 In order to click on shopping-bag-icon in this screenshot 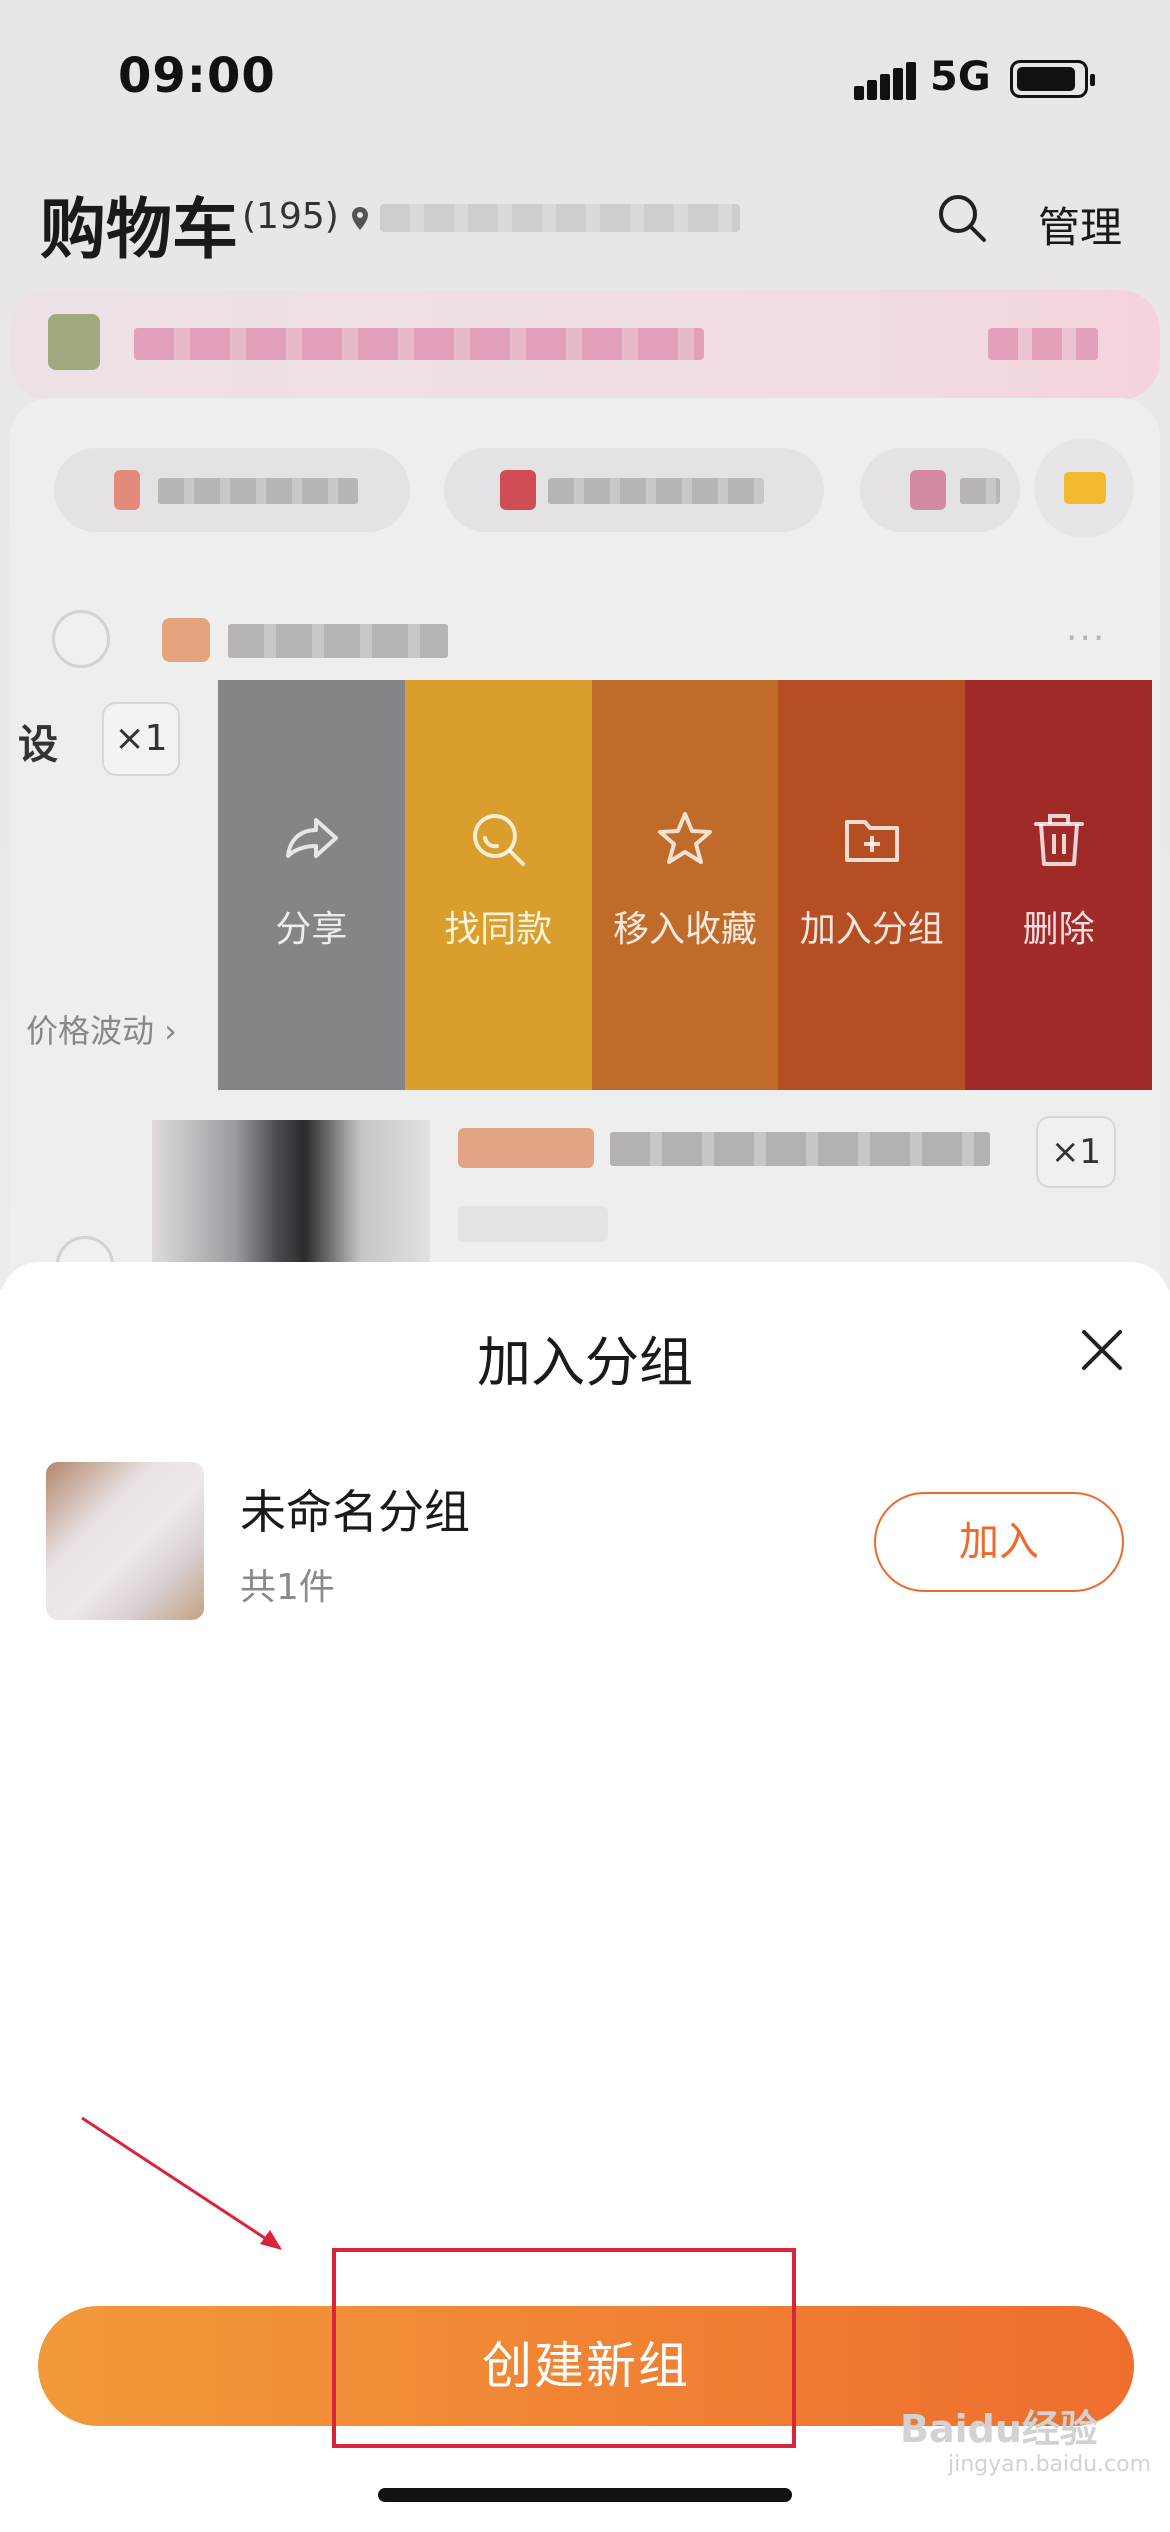, I will do `click(74, 342)`.